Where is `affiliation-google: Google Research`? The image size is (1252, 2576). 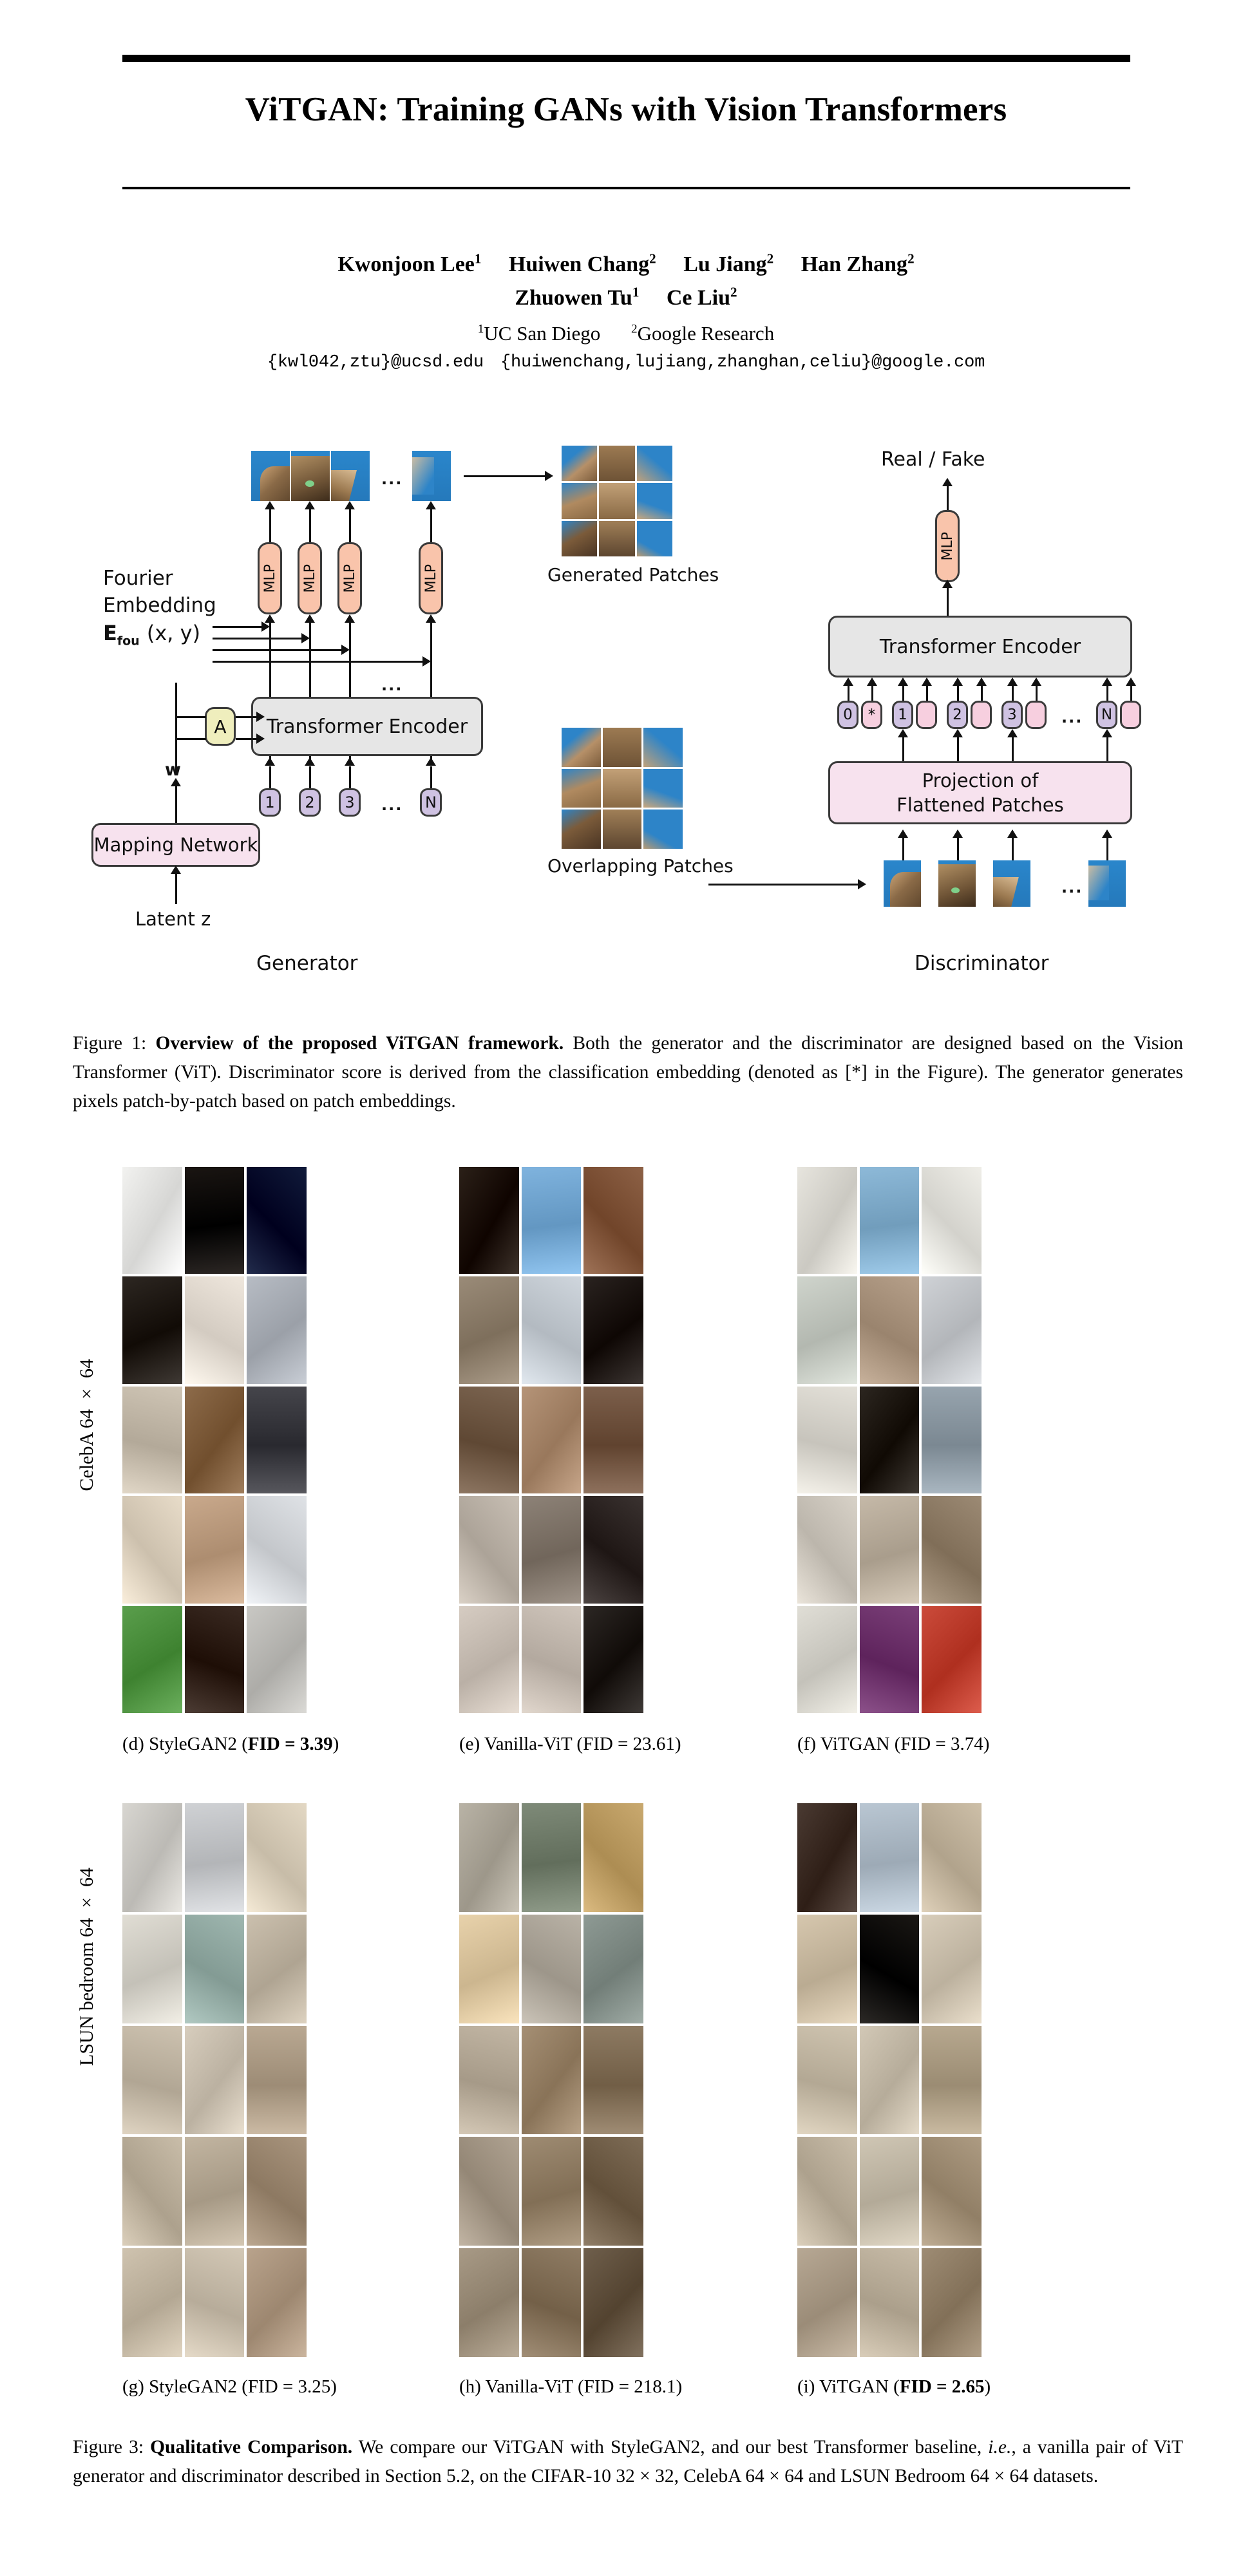
affiliation-google: Google Research is located at coordinates (706, 334).